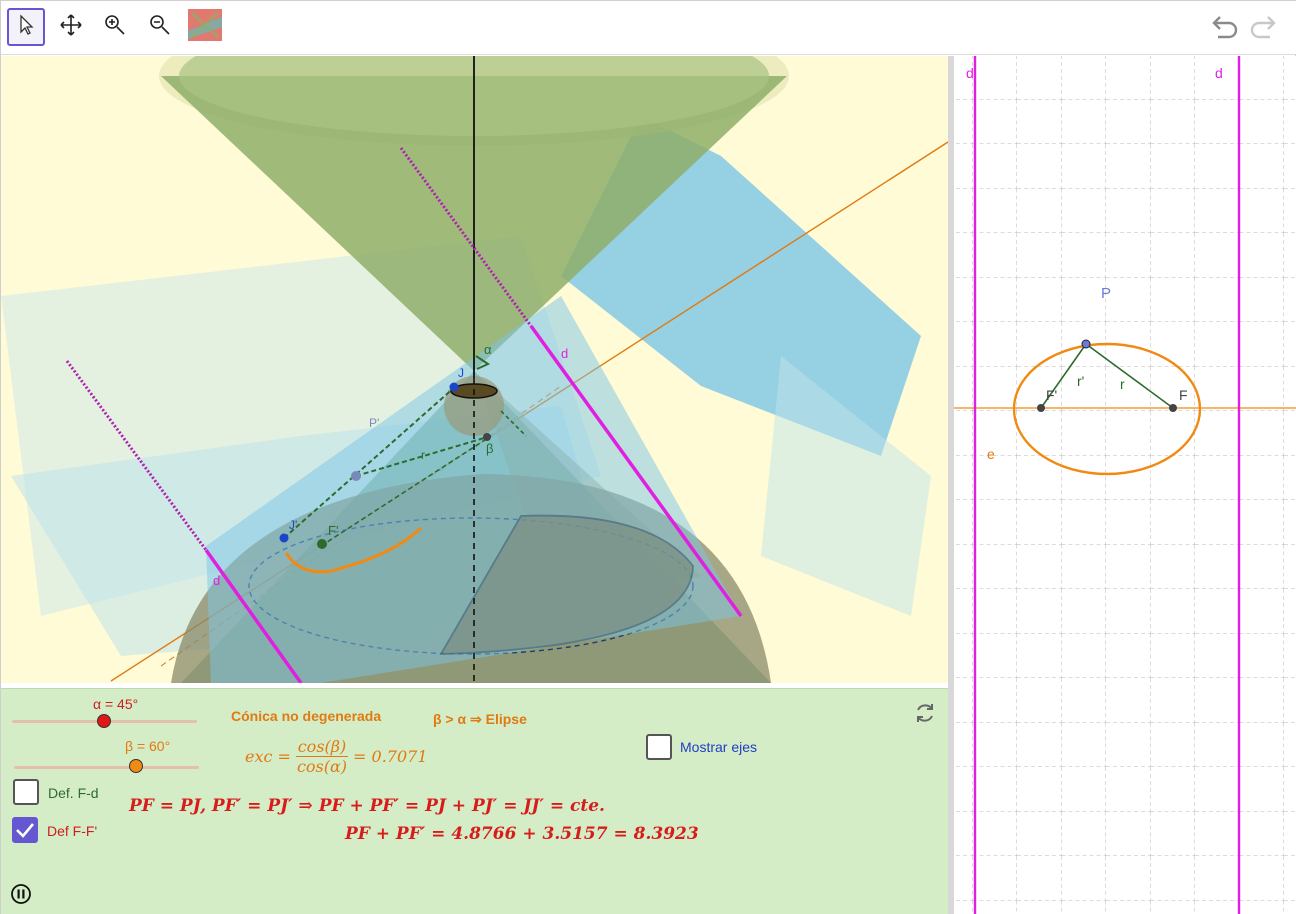  Describe the element at coordinates (322, 747) in the screenshot. I see `exc-numerator: cos(β)` at that location.